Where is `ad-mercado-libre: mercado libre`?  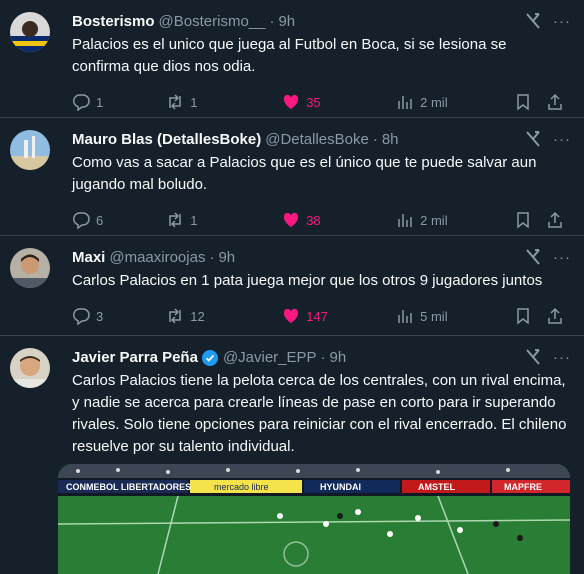
ad-mercado-libre: mercado libre is located at coordinates (241, 487).